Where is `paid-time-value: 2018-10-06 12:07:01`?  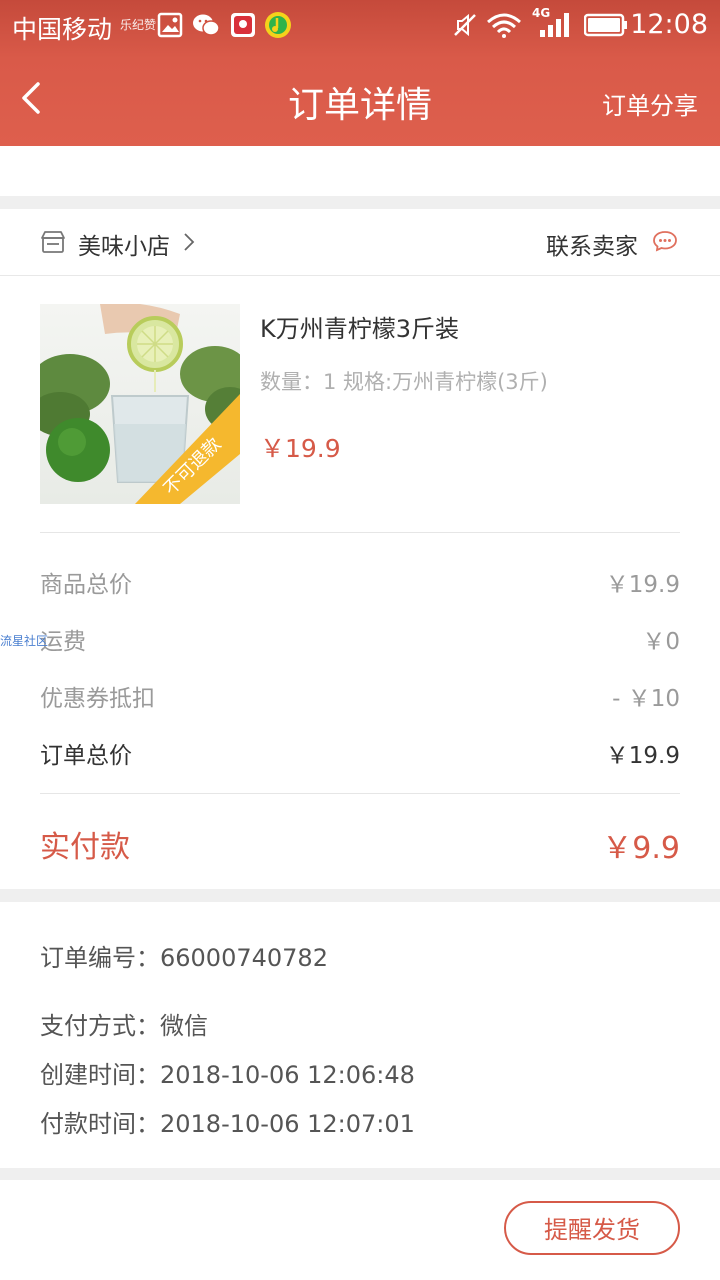
paid-time-value: 2018-10-06 12:07:01 is located at coordinates (287, 1124).